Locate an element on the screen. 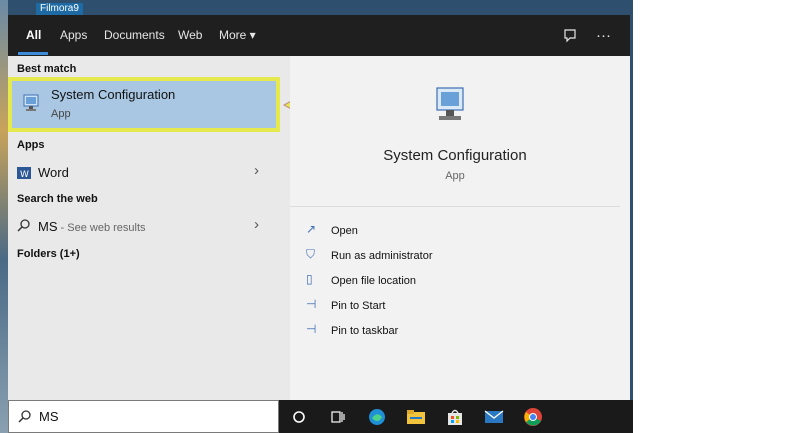 The height and width of the screenshot is (433, 800). edge-icon is located at coordinates (377, 417).